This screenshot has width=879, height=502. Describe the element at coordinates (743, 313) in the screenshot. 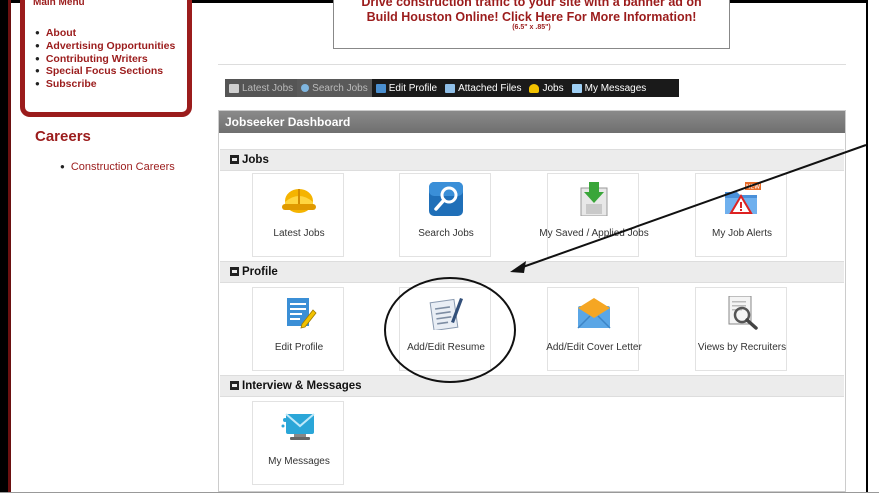

I see `document-search-icon` at that location.